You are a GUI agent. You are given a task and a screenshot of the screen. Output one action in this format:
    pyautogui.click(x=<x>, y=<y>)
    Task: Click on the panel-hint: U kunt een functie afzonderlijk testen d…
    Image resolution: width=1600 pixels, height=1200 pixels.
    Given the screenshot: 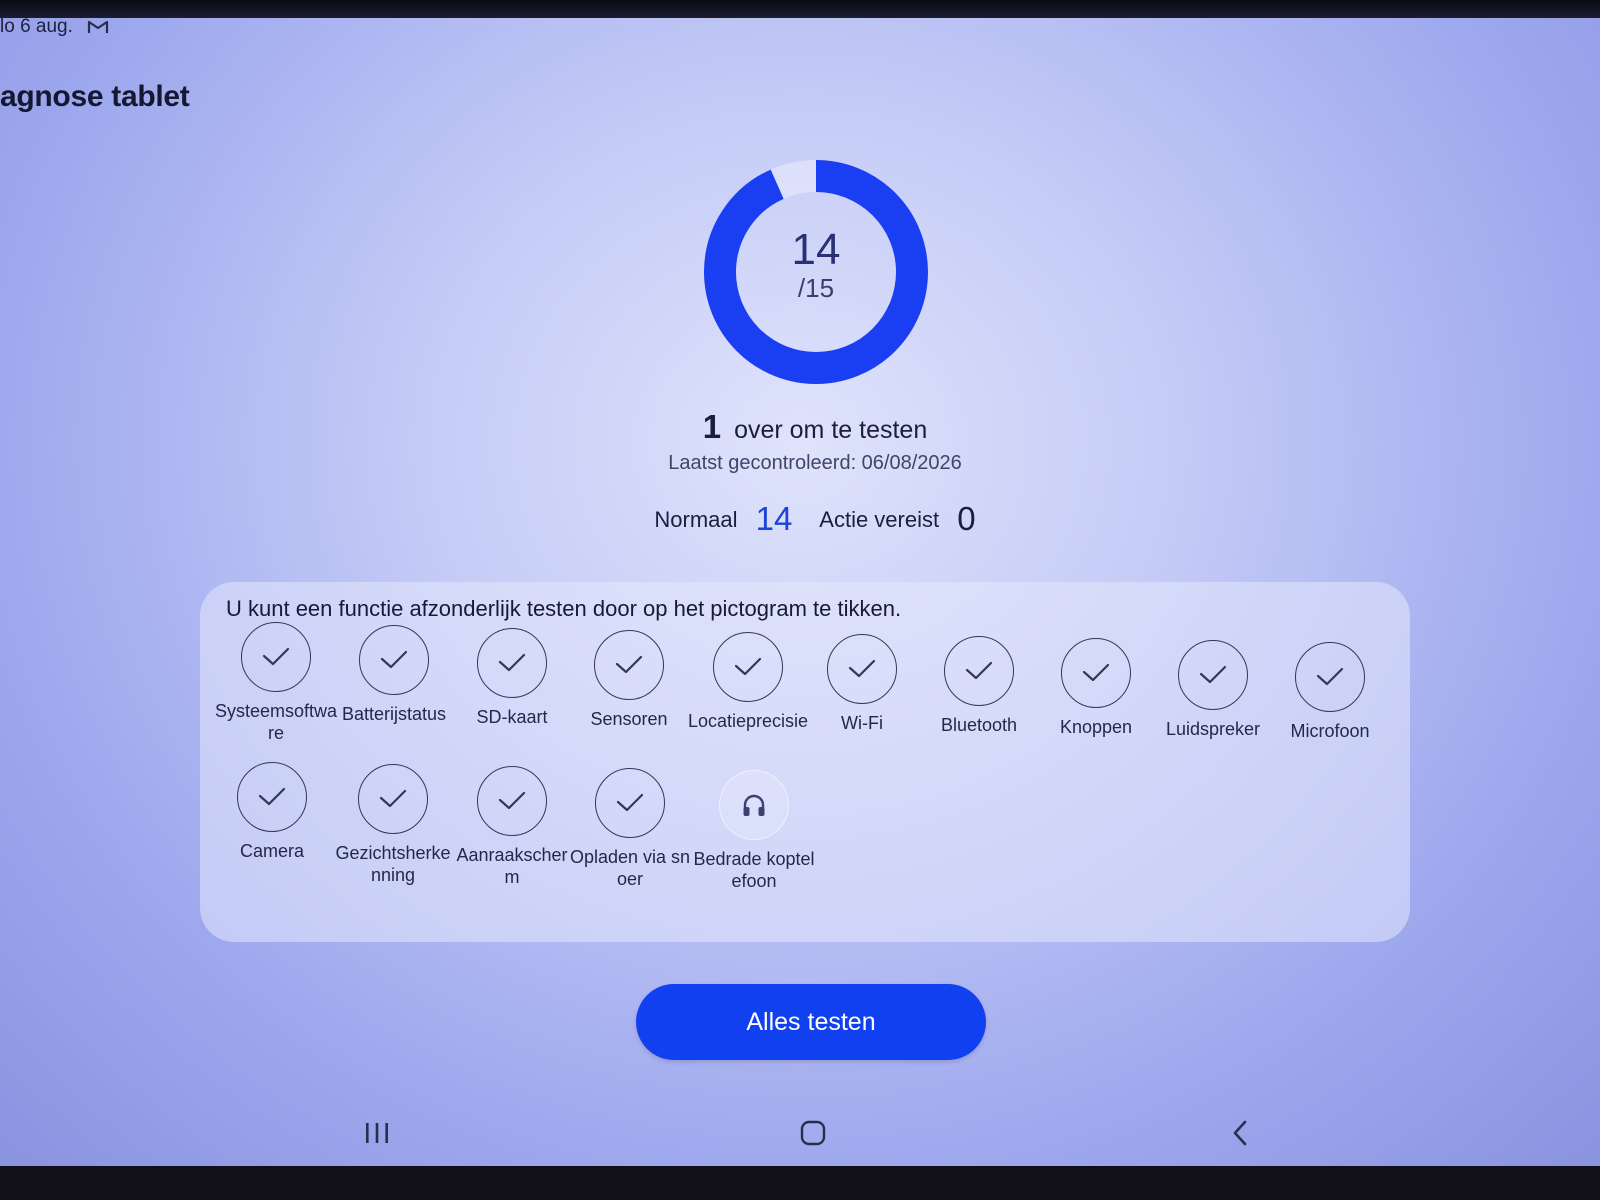 What is the action you would take?
    pyautogui.click(x=564, y=608)
    